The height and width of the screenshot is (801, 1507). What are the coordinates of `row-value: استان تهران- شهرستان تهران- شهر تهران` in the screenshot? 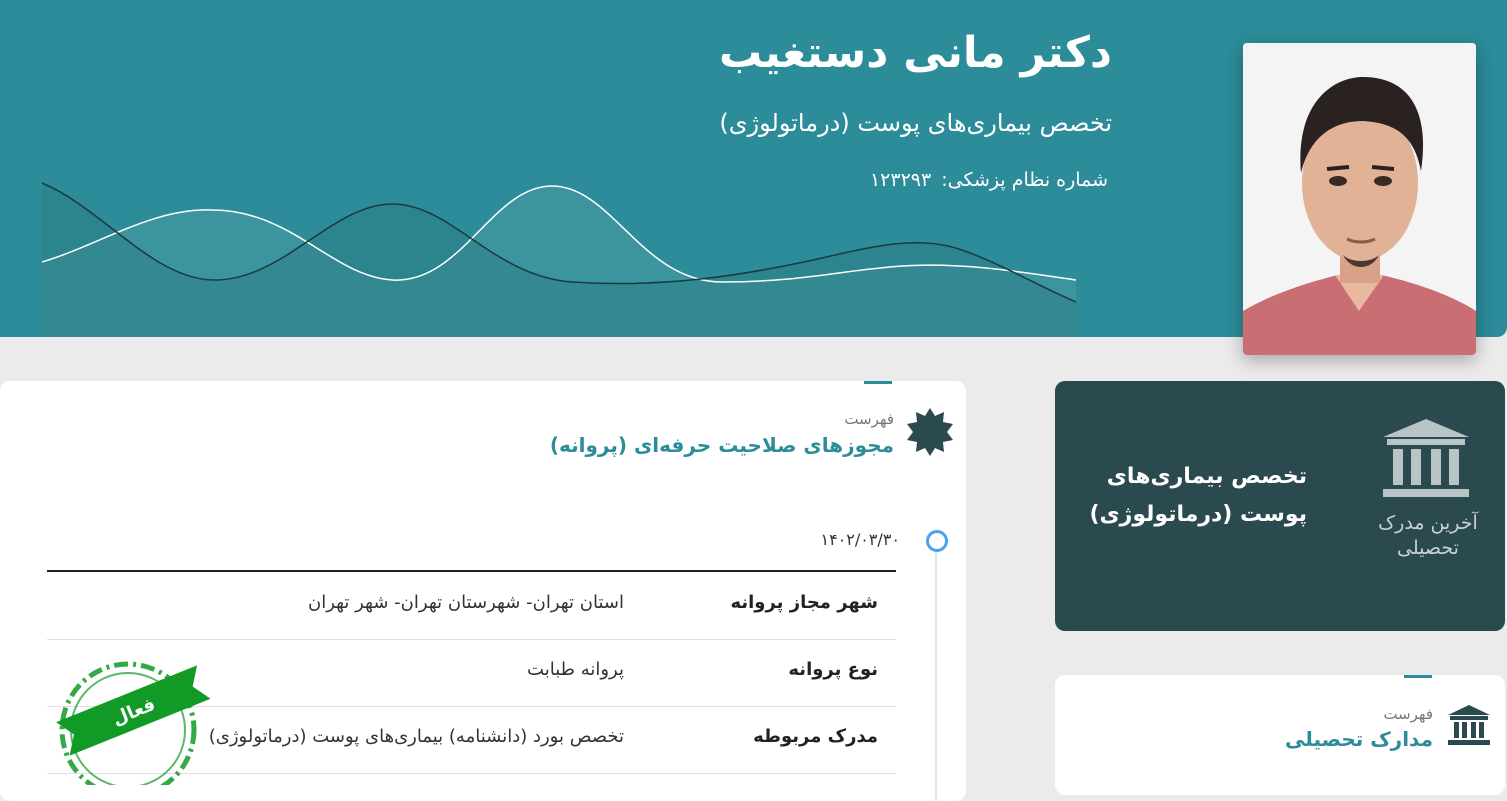 It's located at (465, 602).